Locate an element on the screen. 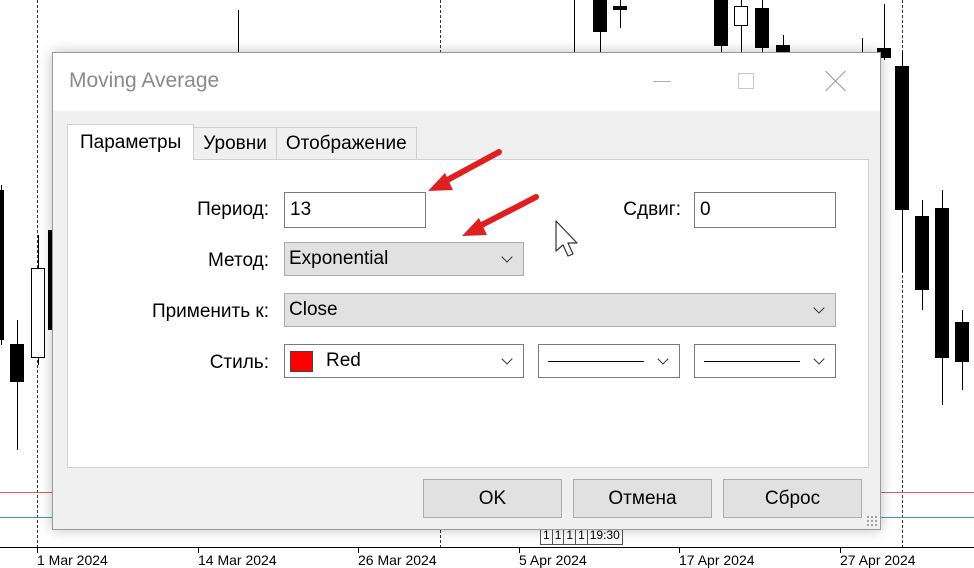  annotation-overlay is located at coordinates (503, 203).